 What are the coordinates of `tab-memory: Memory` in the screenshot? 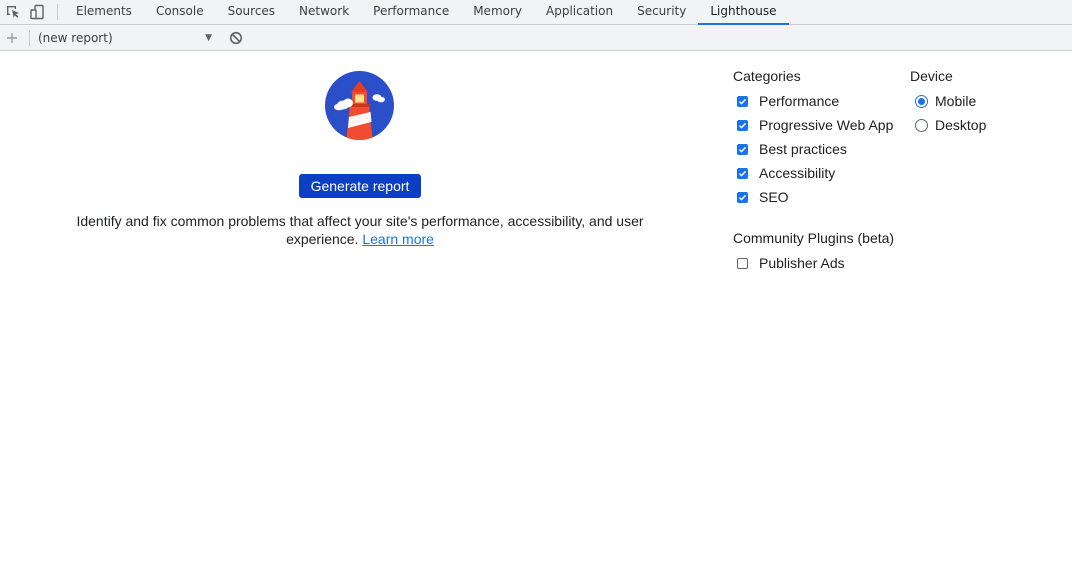 It's located at (497, 12).